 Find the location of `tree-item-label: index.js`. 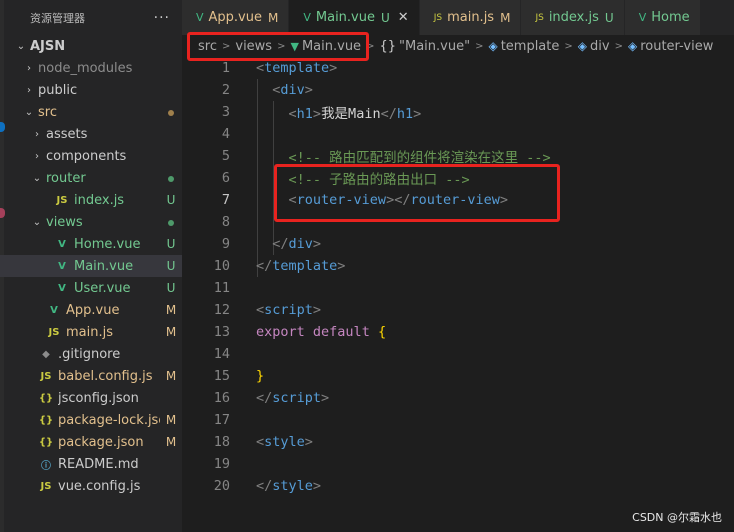

tree-item-label: index.js is located at coordinates (99, 200).